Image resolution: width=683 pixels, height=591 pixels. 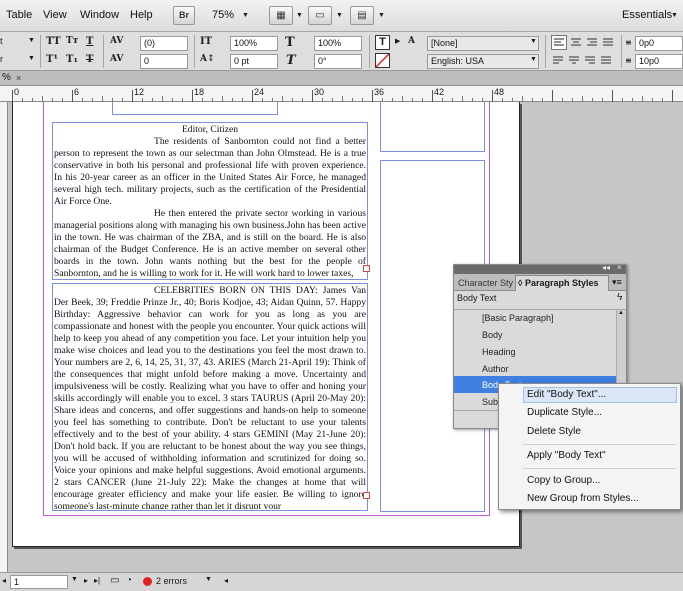 I want to click on align-right-icon, so click(x=592, y=42).